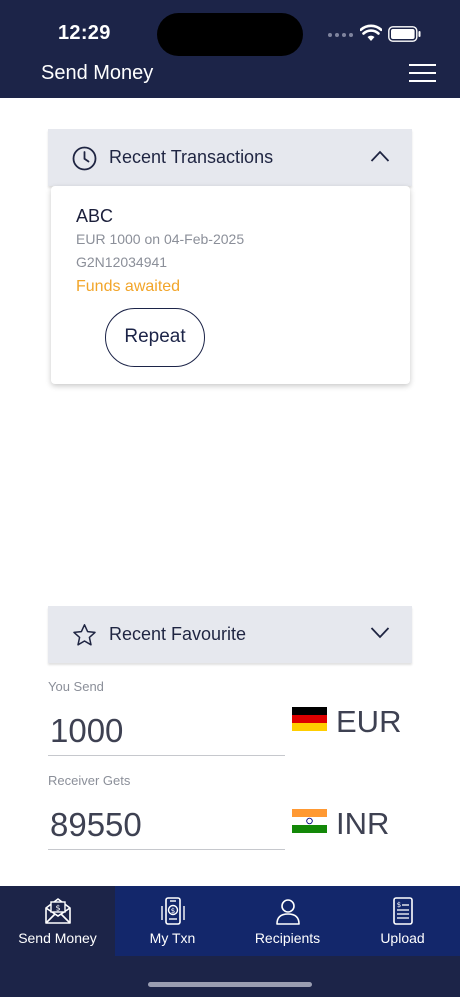  I want to click on transaction-reference: G2N12034941, so click(122, 262).